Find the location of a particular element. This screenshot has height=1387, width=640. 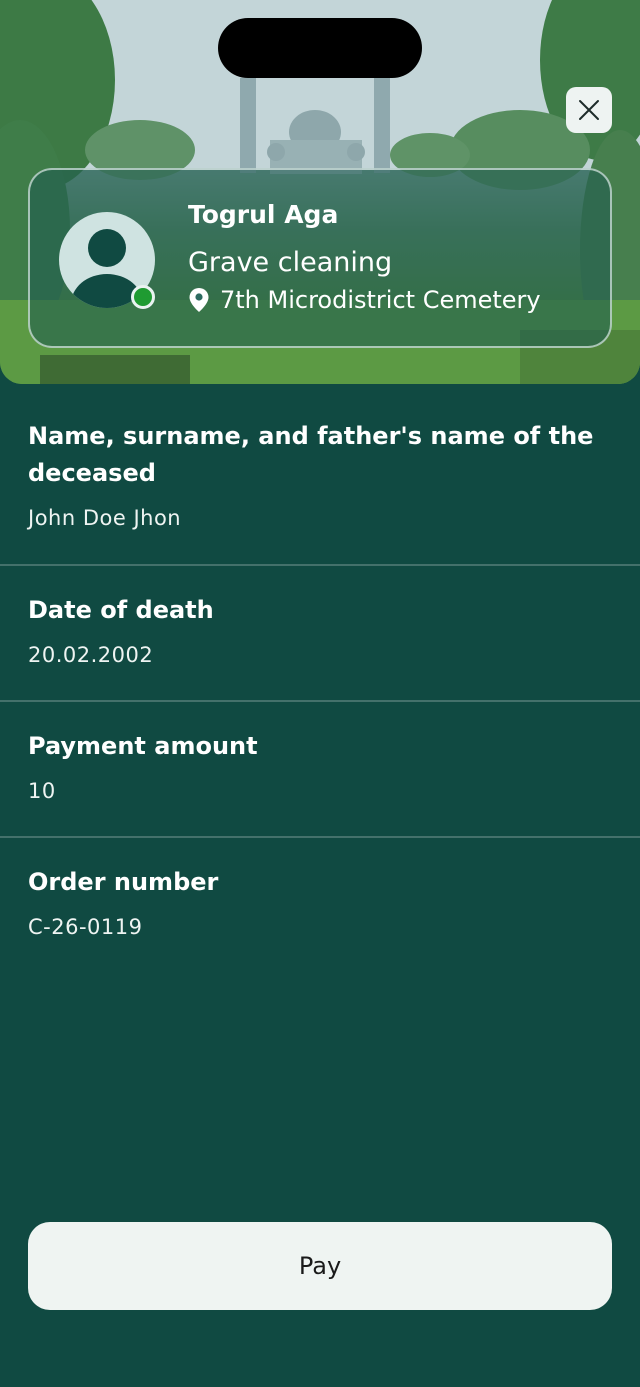

close-icon is located at coordinates (589, 110).